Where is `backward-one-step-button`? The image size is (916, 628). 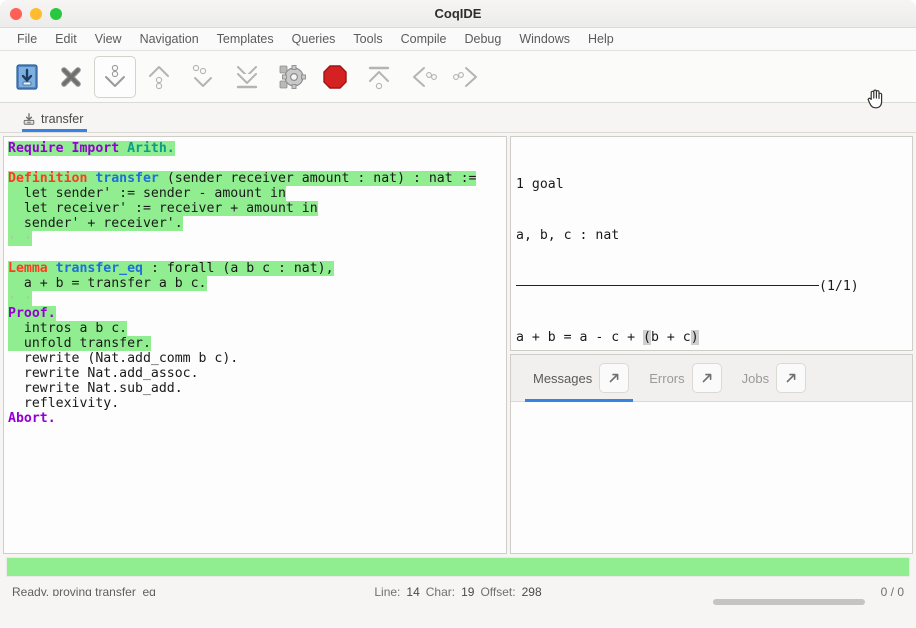
backward-one-step-button is located at coordinates (159, 77).